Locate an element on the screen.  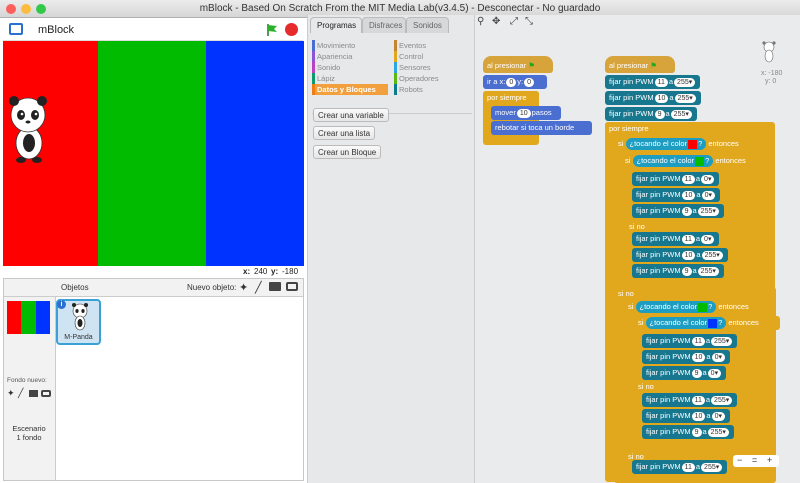
set-pwm-g1-2: fijar pin PWM 9 a 255▾ is located at coordinates (678, 211).